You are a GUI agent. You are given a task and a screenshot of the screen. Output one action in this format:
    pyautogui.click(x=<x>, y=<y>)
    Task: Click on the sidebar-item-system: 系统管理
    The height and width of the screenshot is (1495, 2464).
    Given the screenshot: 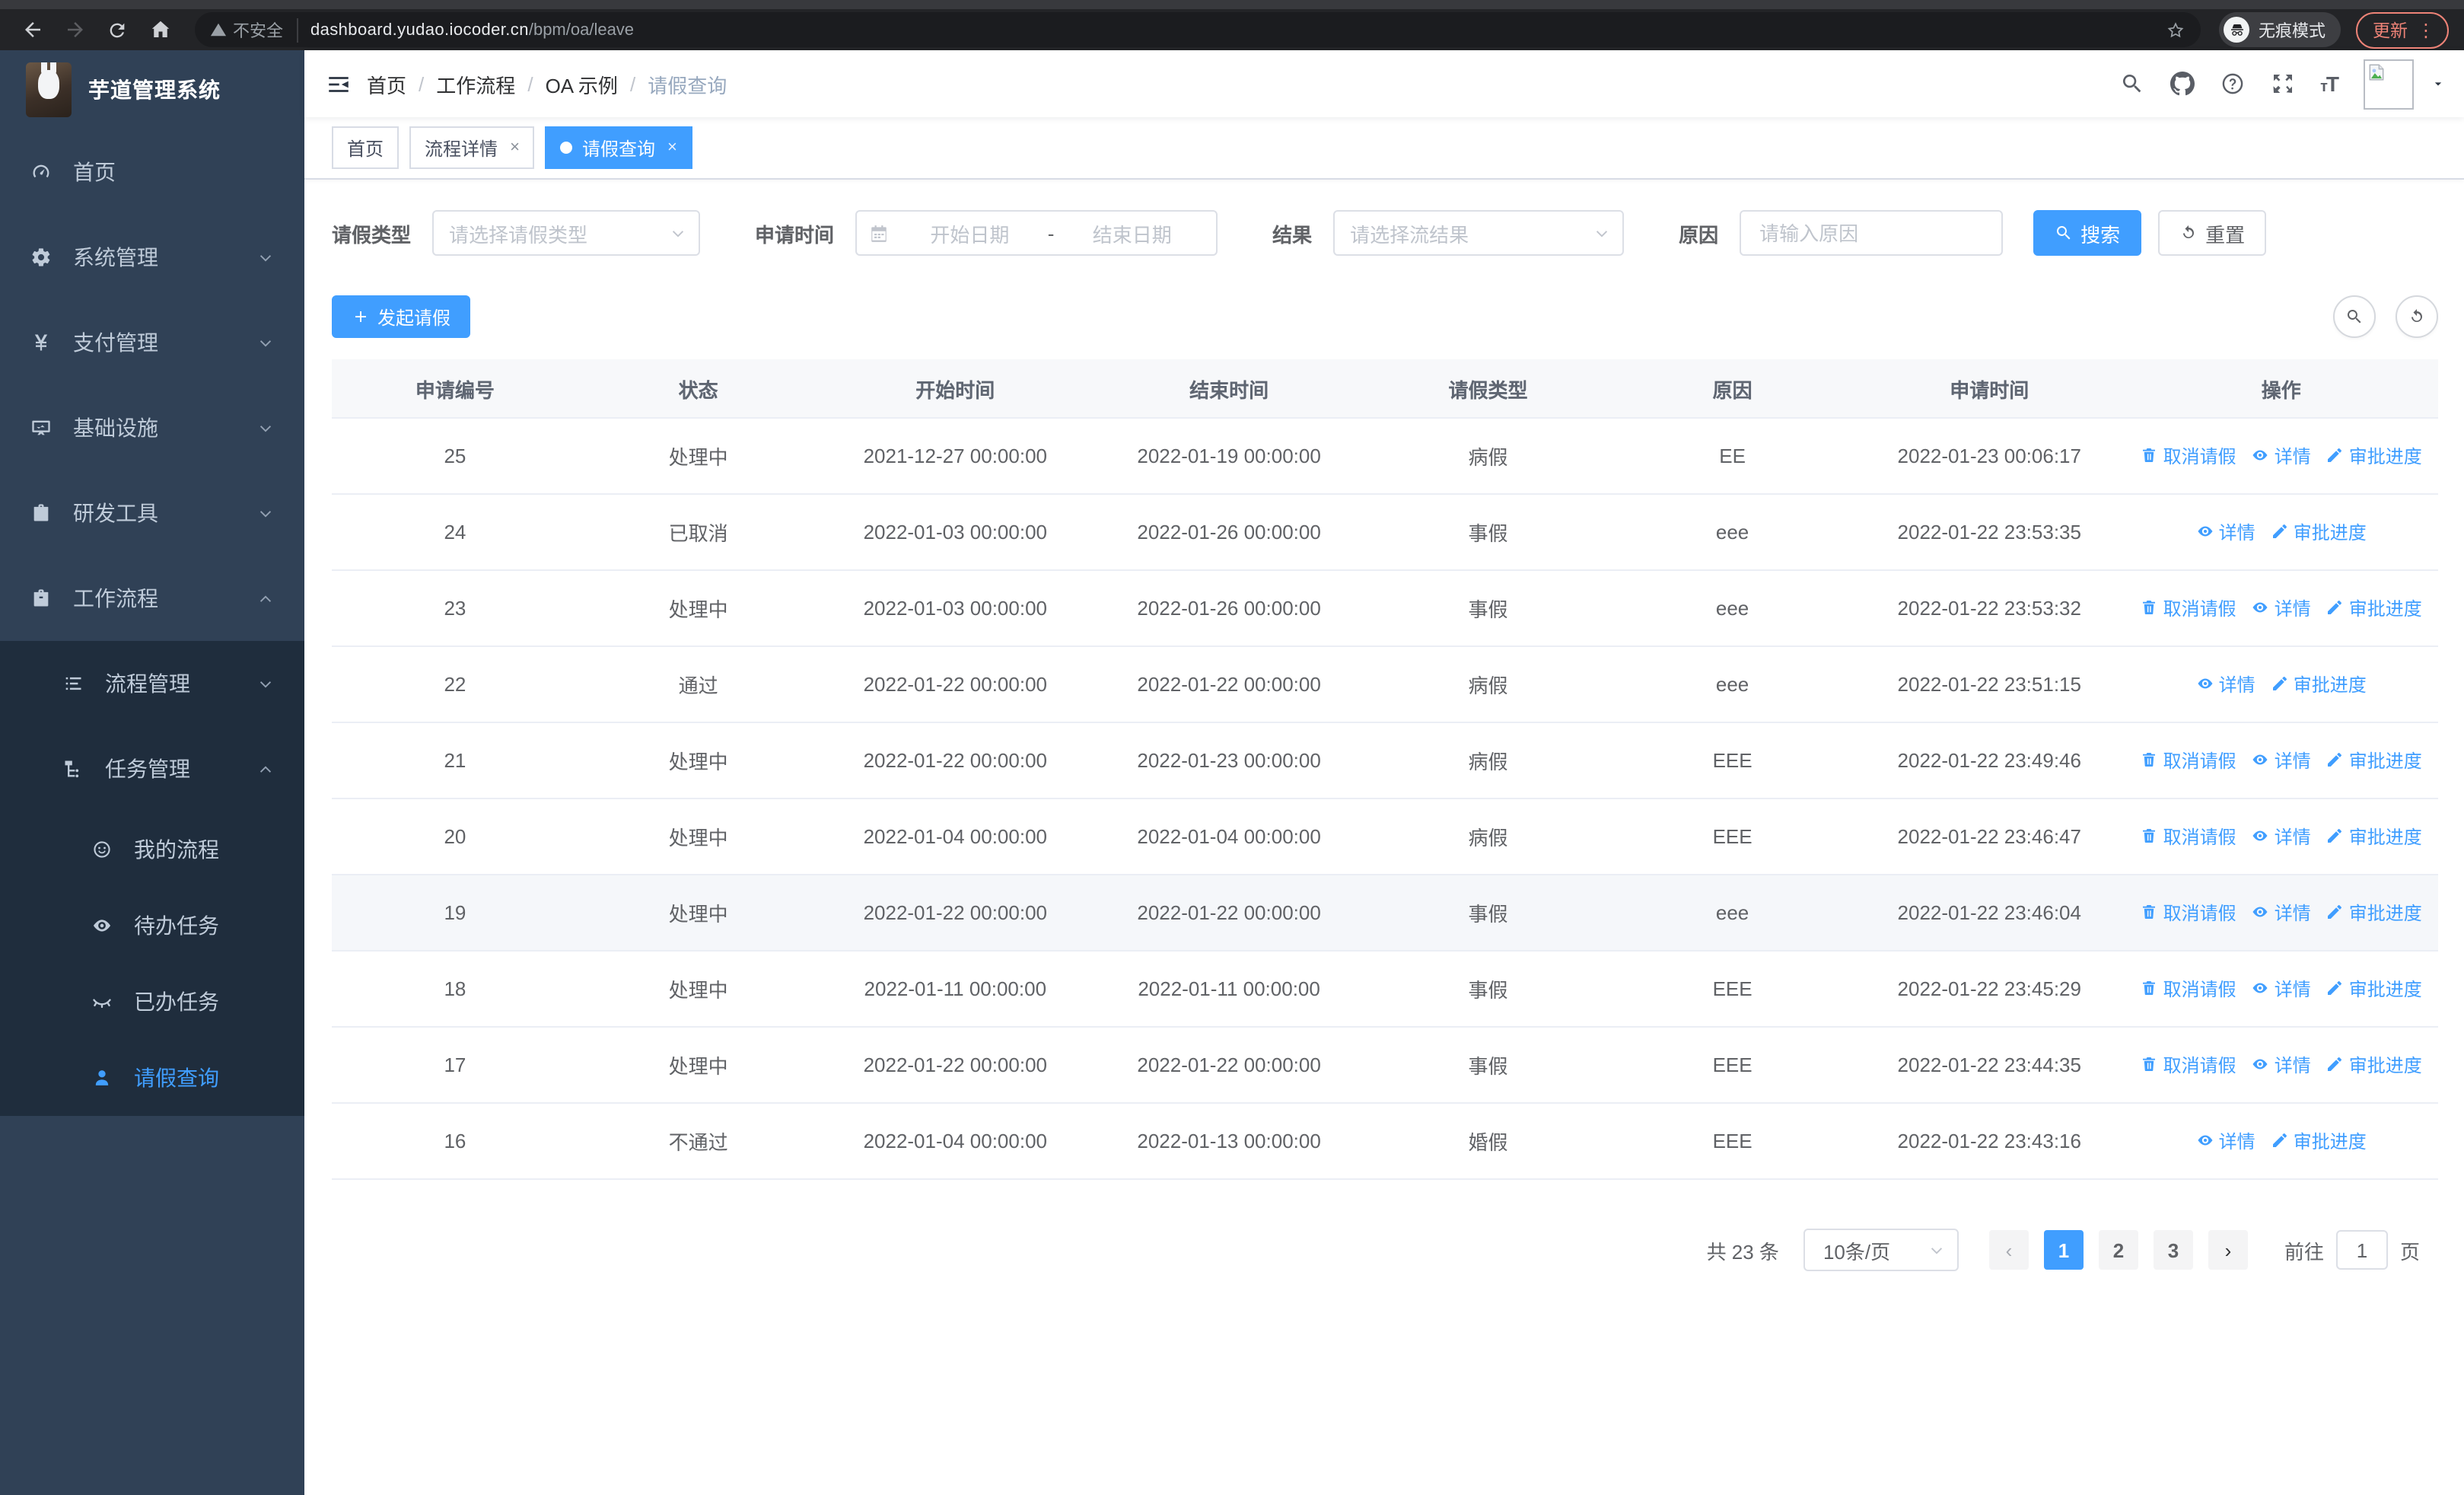 What is the action you would take?
    pyautogui.click(x=152, y=258)
    